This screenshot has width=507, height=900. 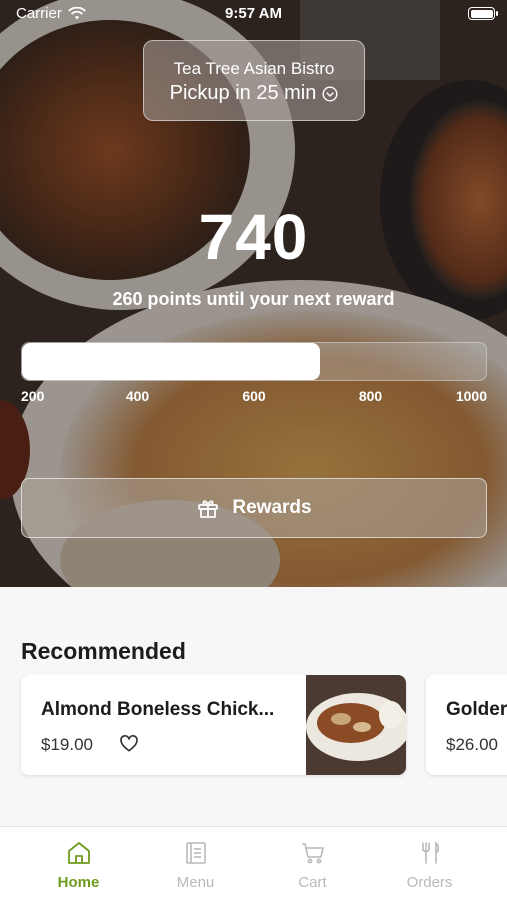 I want to click on recommended-item-card: Almond Boneless Chick... $19.00, so click(x=213, y=725).